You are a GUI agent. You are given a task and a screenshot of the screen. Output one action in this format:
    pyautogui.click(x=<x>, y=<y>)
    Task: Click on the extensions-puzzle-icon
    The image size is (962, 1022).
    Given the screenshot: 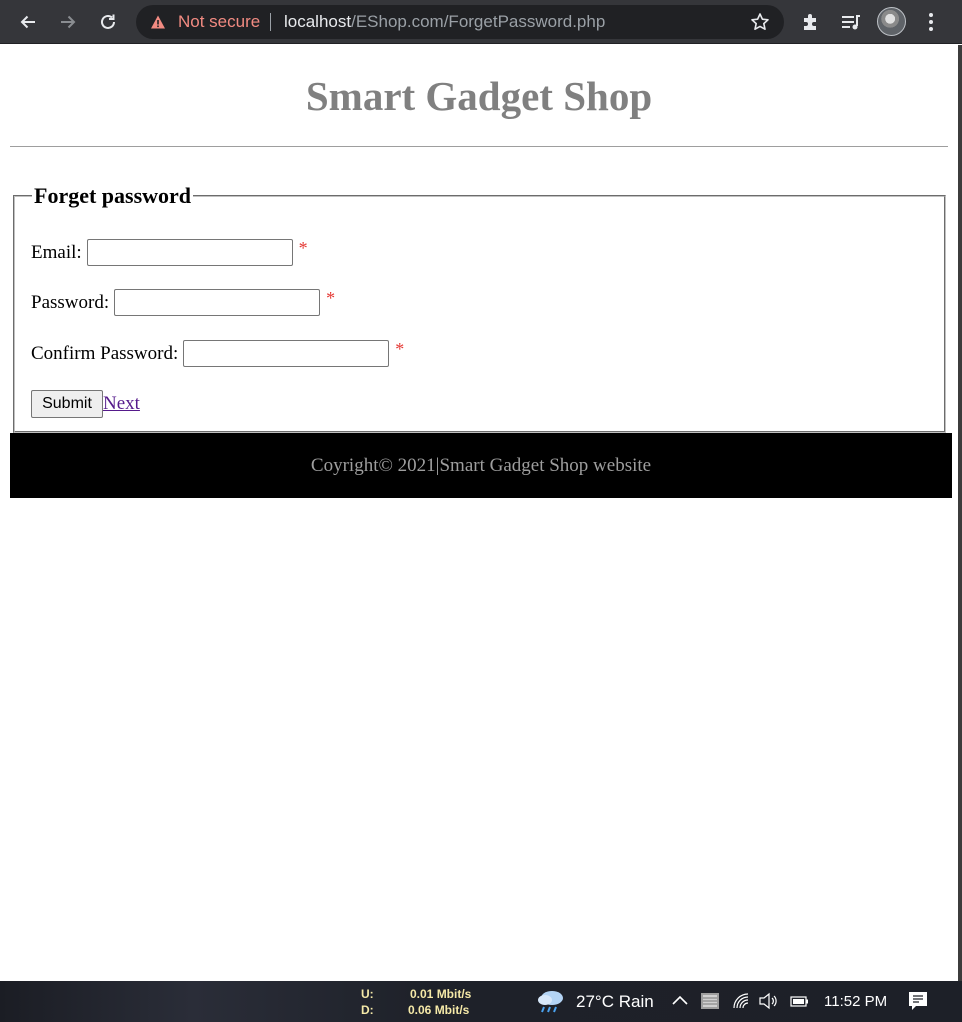 What is the action you would take?
    pyautogui.click(x=811, y=22)
    